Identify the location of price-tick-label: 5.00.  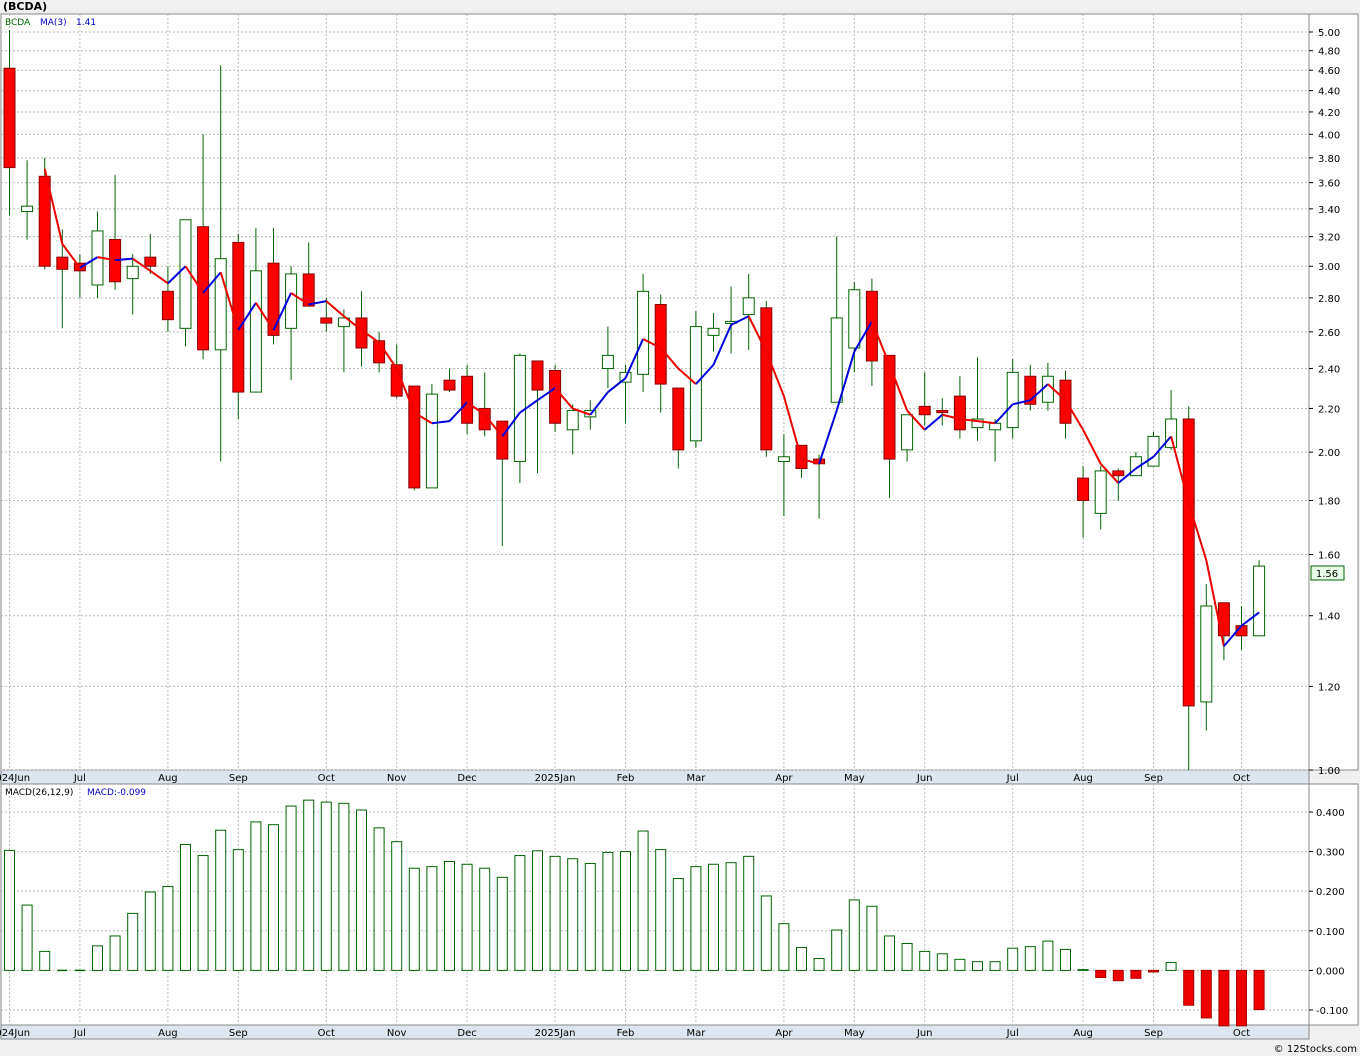
(1329, 33).